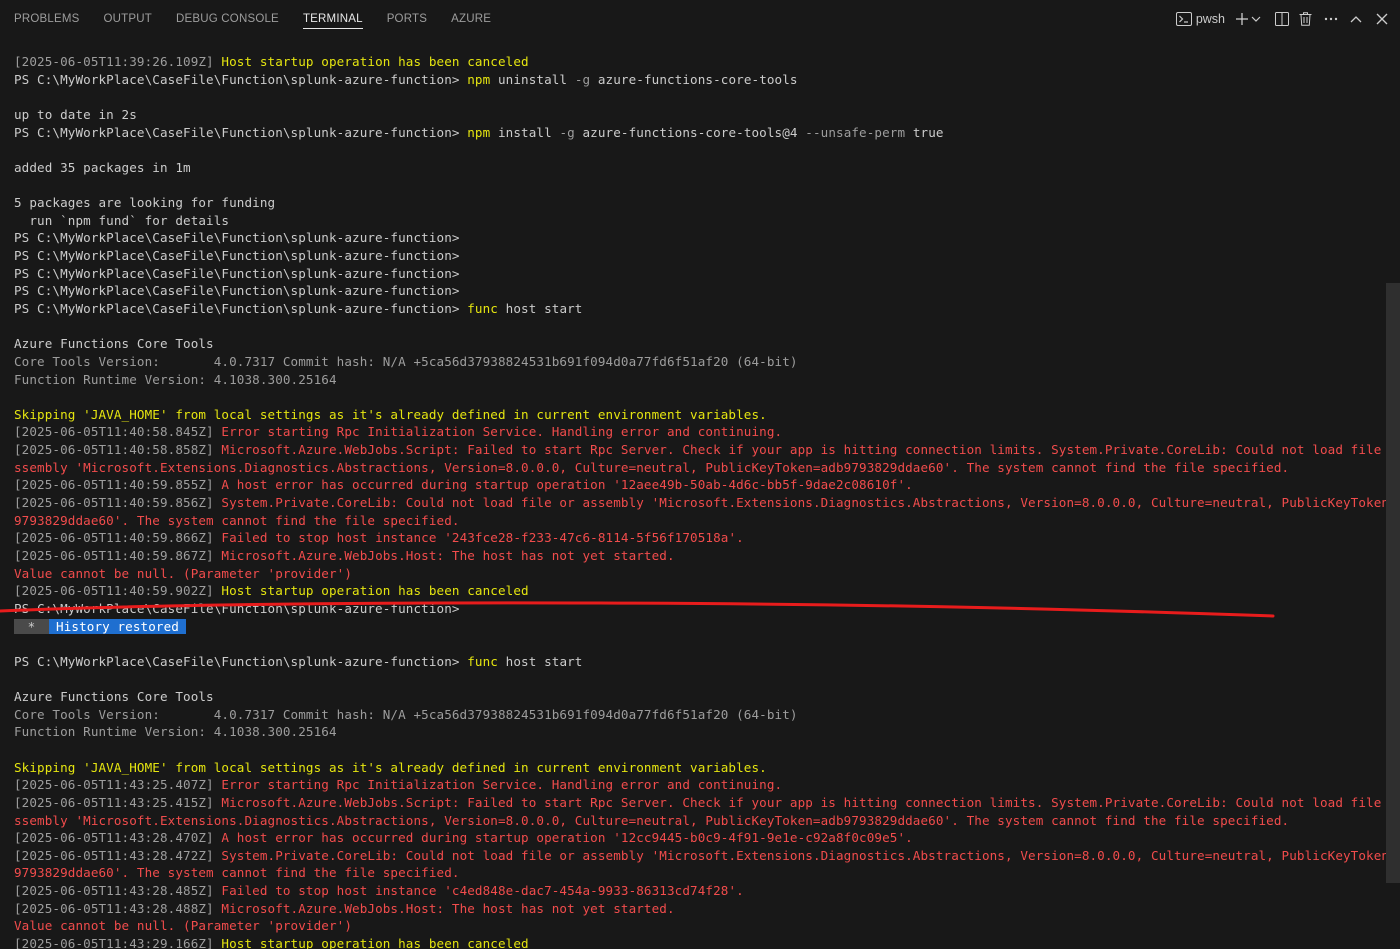 The image size is (1400, 949). Describe the element at coordinates (924, 132) in the screenshot. I see `terminal-text: true` at that location.